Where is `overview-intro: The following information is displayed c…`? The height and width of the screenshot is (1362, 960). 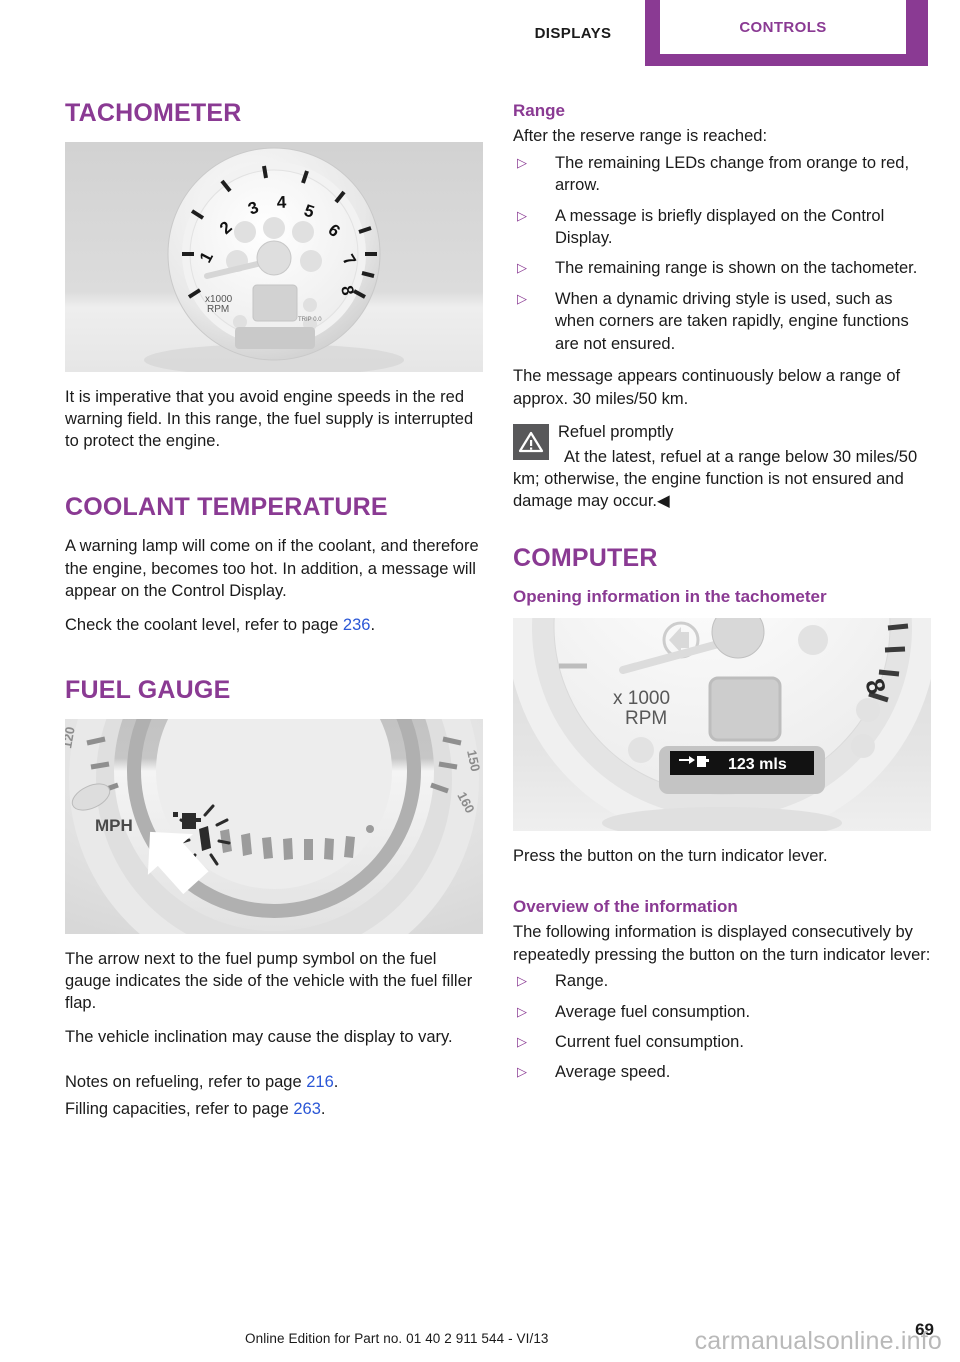
overview-intro: The following information is displayed c… is located at coordinates (722, 943).